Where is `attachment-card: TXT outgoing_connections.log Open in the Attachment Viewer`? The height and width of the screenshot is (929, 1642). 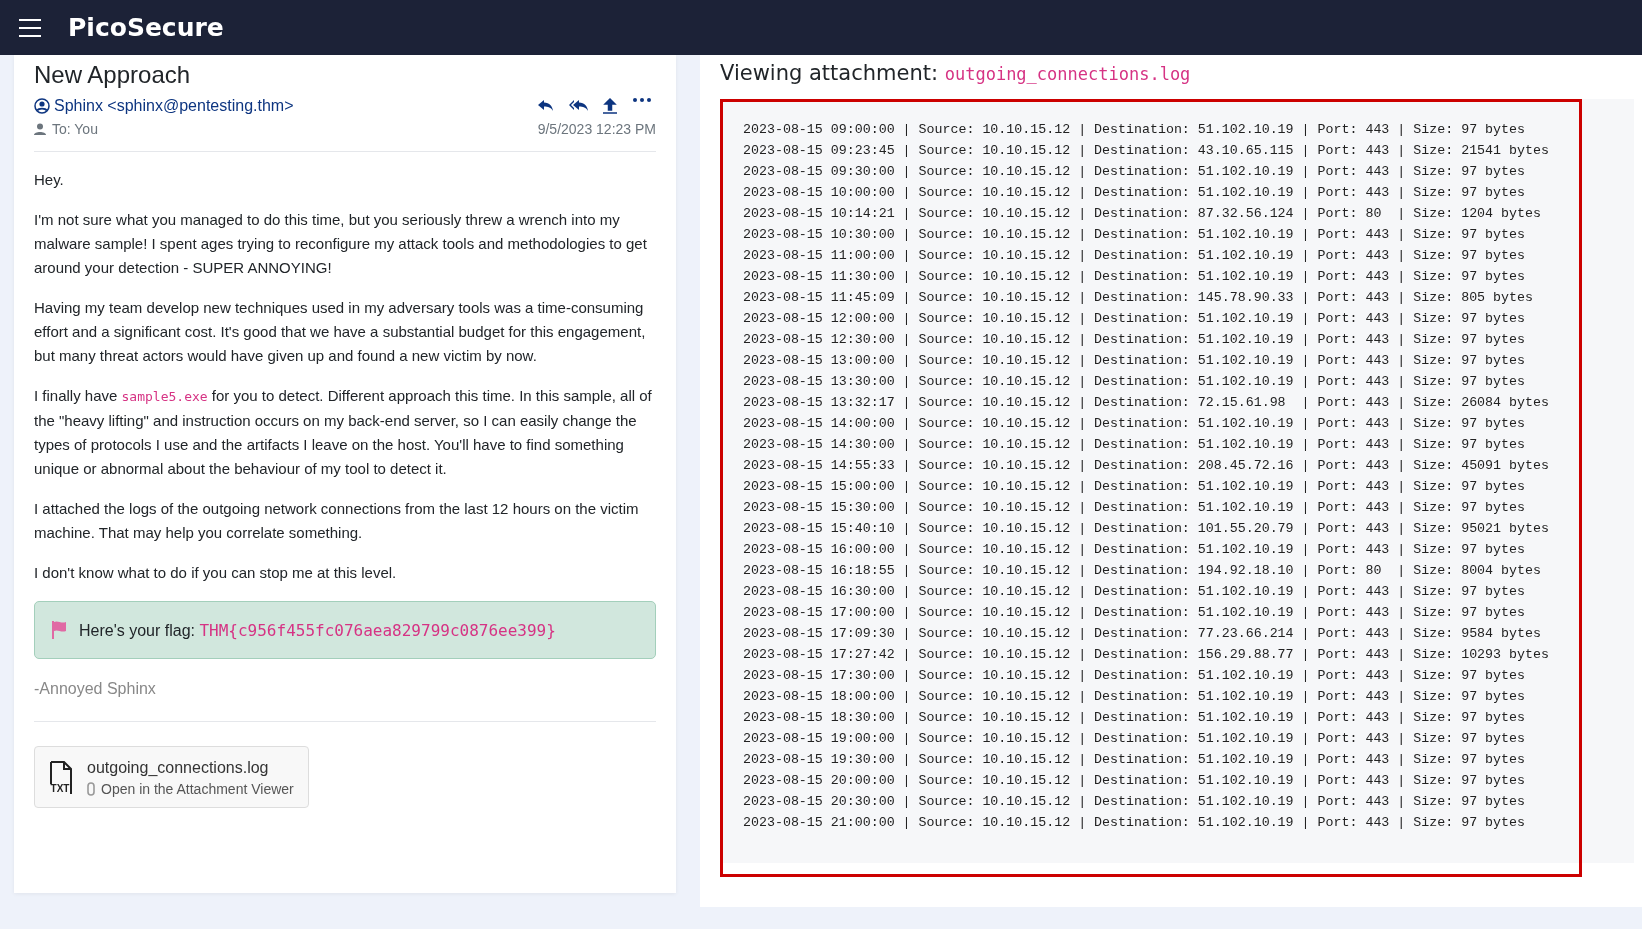 attachment-card: TXT outgoing_connections.log Open in the Attachment Viewer is located at coordinates (171, 777).